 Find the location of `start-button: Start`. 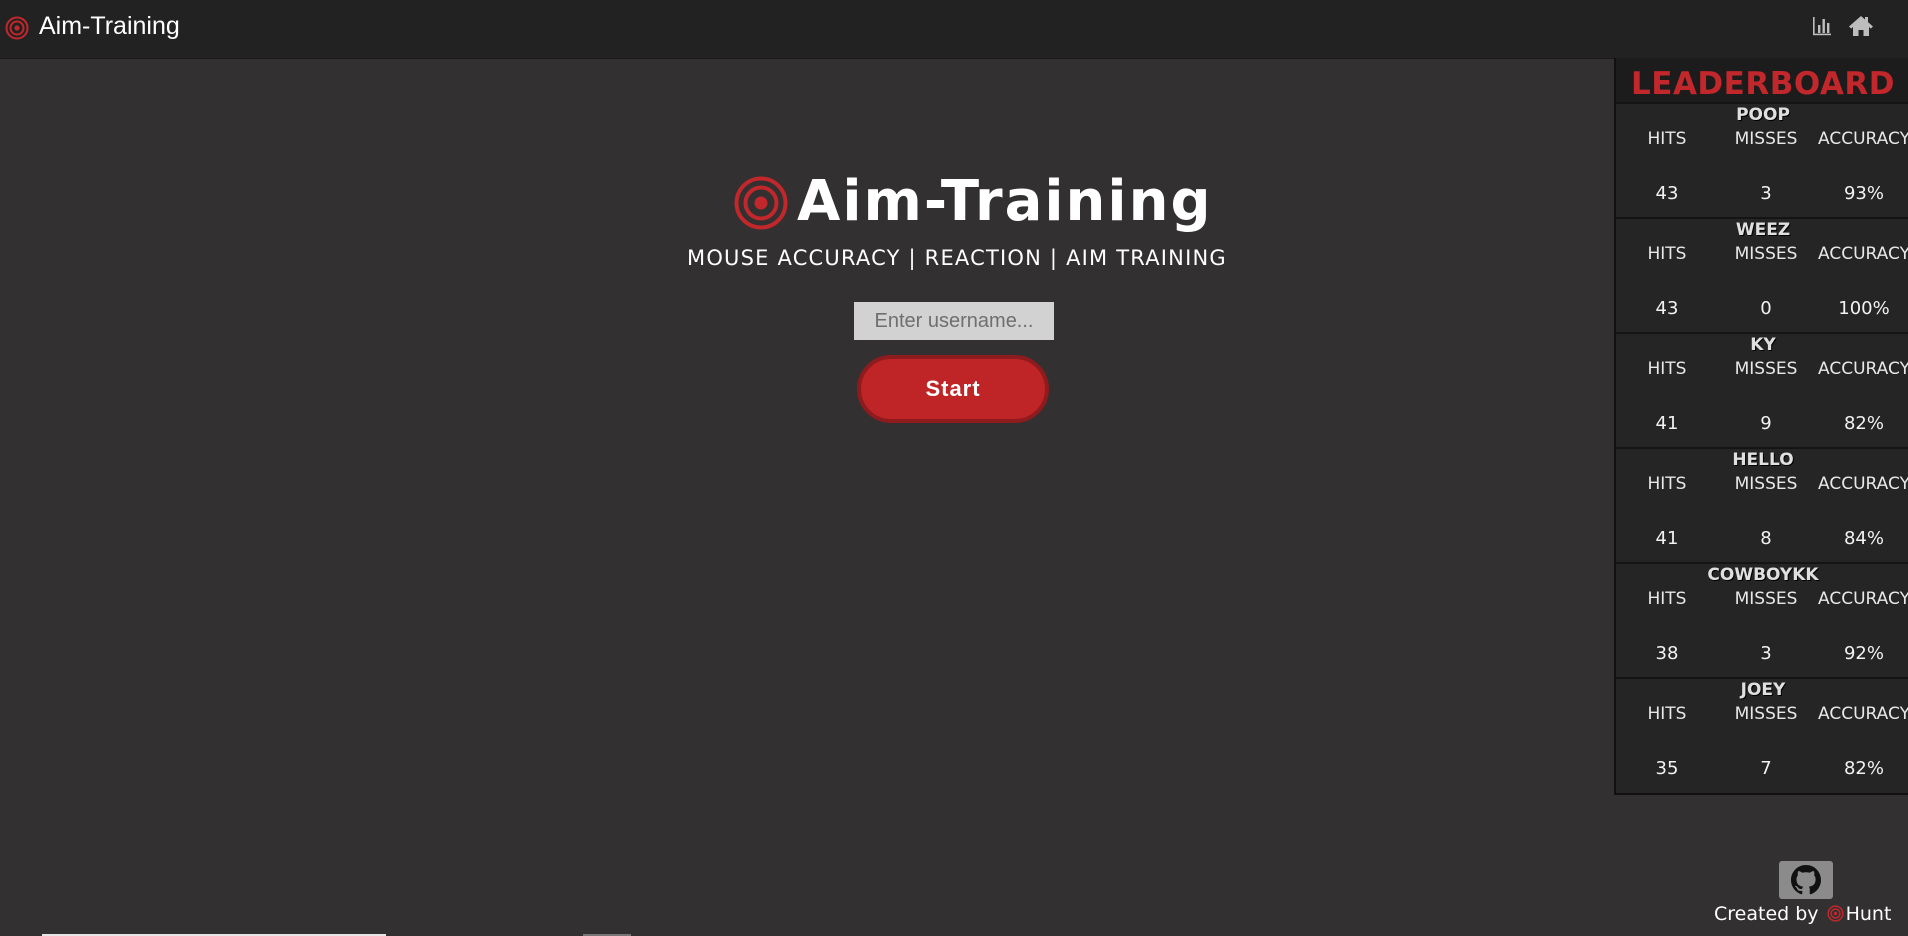

start-button: Start is located at coordinates (953, 389).